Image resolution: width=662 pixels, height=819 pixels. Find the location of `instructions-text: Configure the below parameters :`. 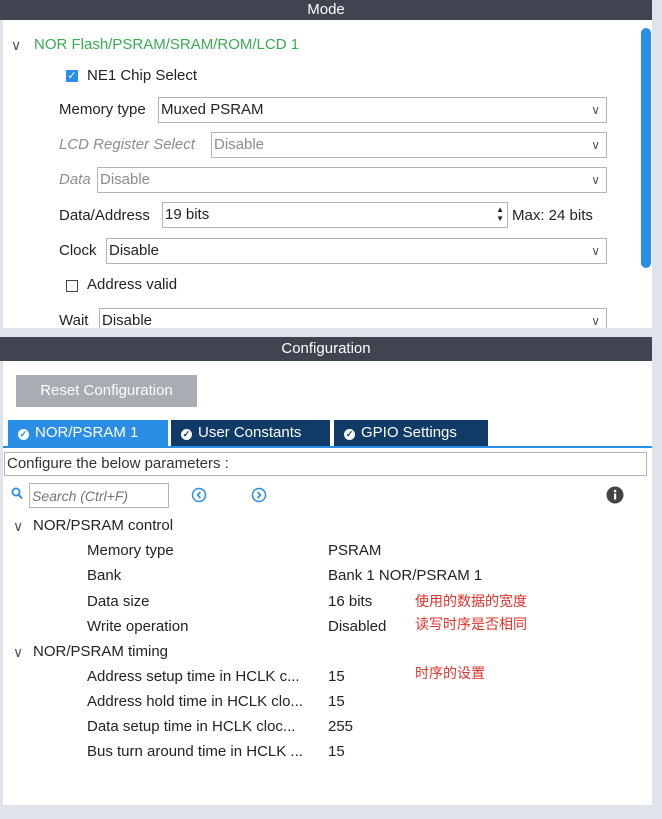

instructions-text: Configure the below parameters : is located at coordinates (118, 463).